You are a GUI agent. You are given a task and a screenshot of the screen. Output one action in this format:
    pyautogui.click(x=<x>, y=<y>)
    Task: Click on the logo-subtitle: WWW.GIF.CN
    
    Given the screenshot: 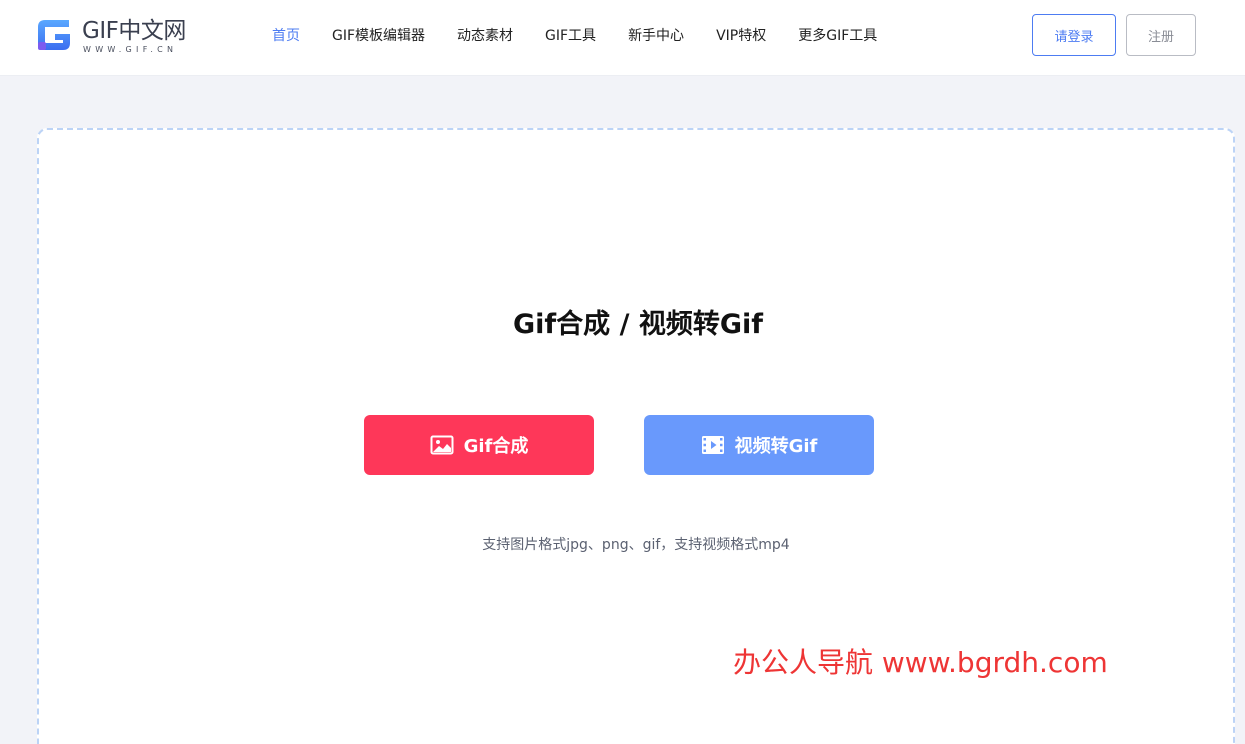 What is the action you would take?
    pyautogui.click(x=130, y=49)
    